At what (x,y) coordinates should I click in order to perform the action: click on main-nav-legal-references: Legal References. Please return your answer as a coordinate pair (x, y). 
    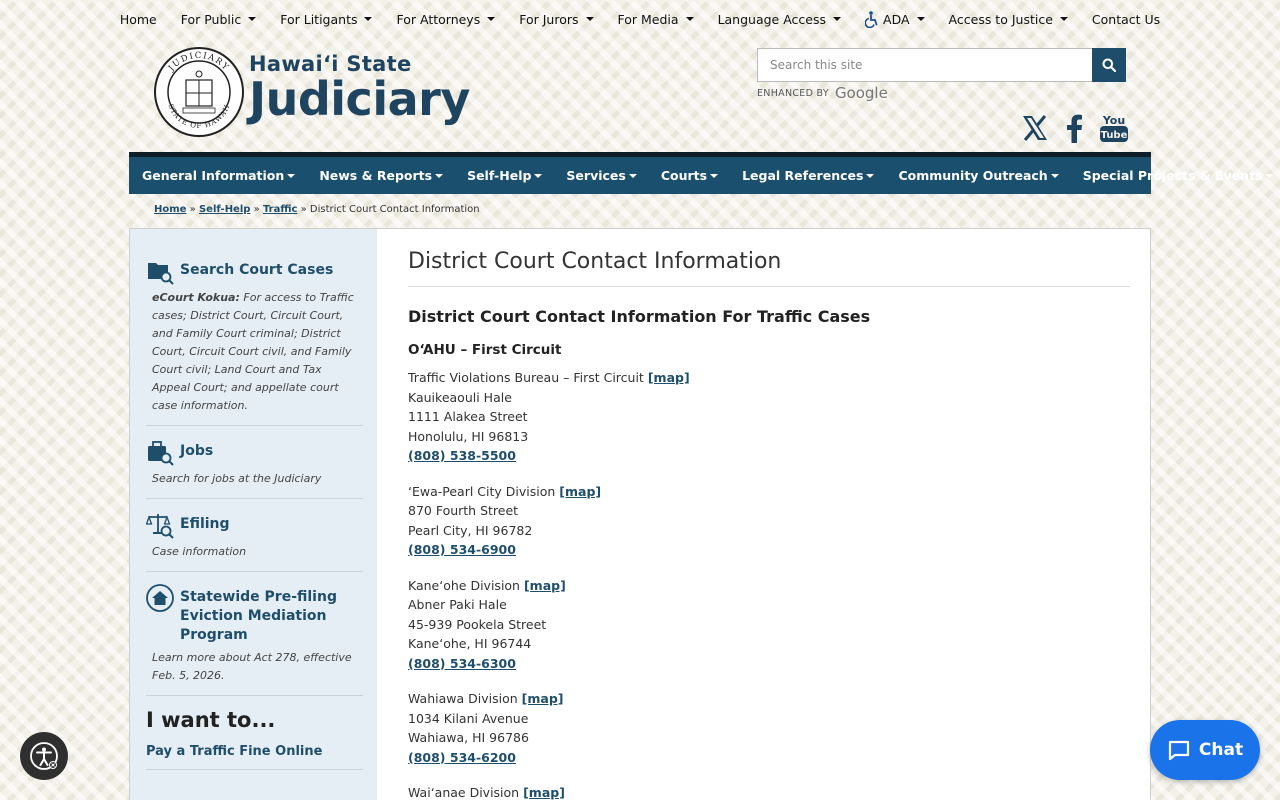
    Looking at the image, I should click on (808, 175).